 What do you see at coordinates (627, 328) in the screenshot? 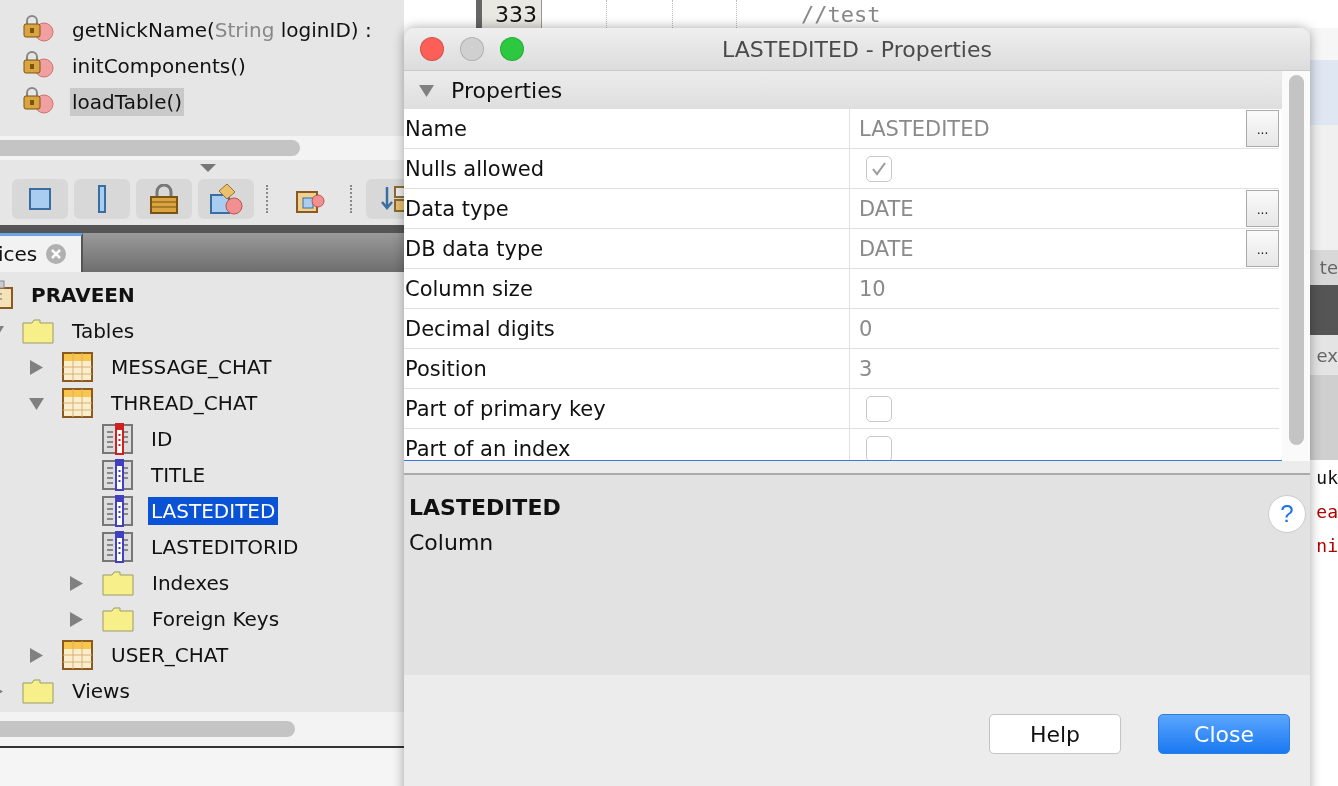
I see `property-name: Decimal digits` at bounding box center [627, 328].